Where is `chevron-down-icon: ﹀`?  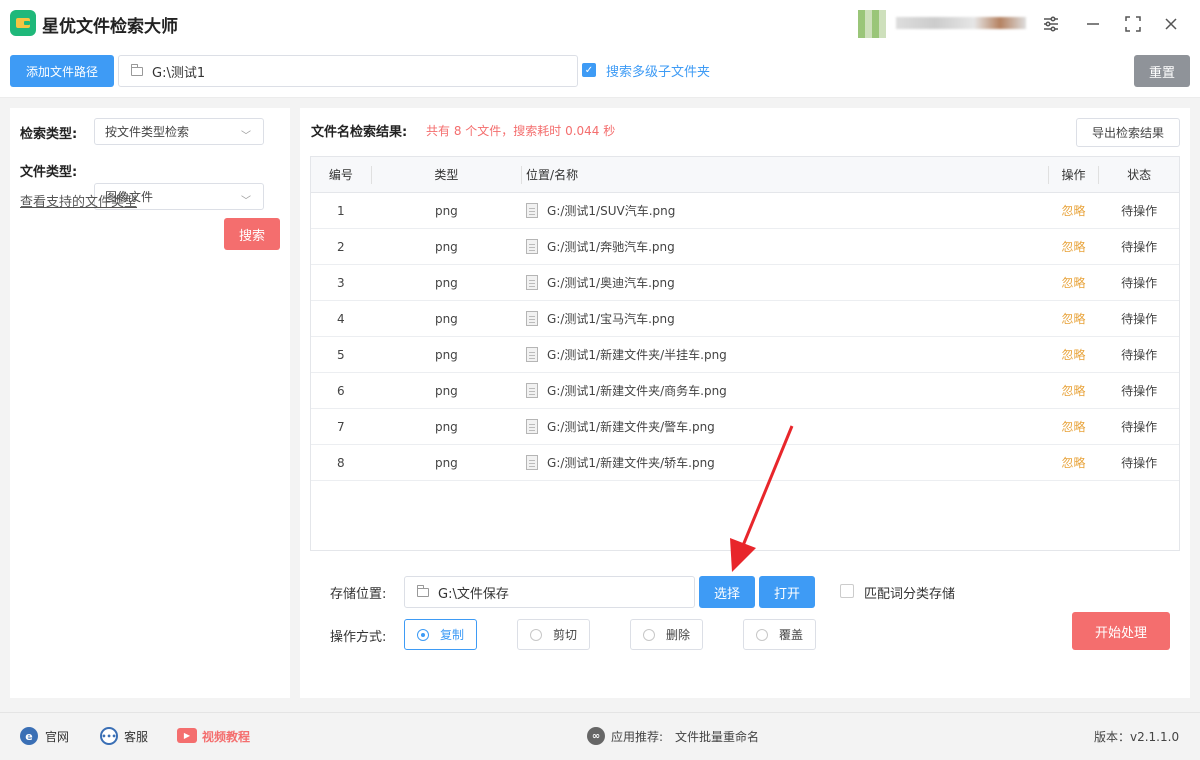
chevron-down-icon: ﹀ is located at coordinates (246, 136).